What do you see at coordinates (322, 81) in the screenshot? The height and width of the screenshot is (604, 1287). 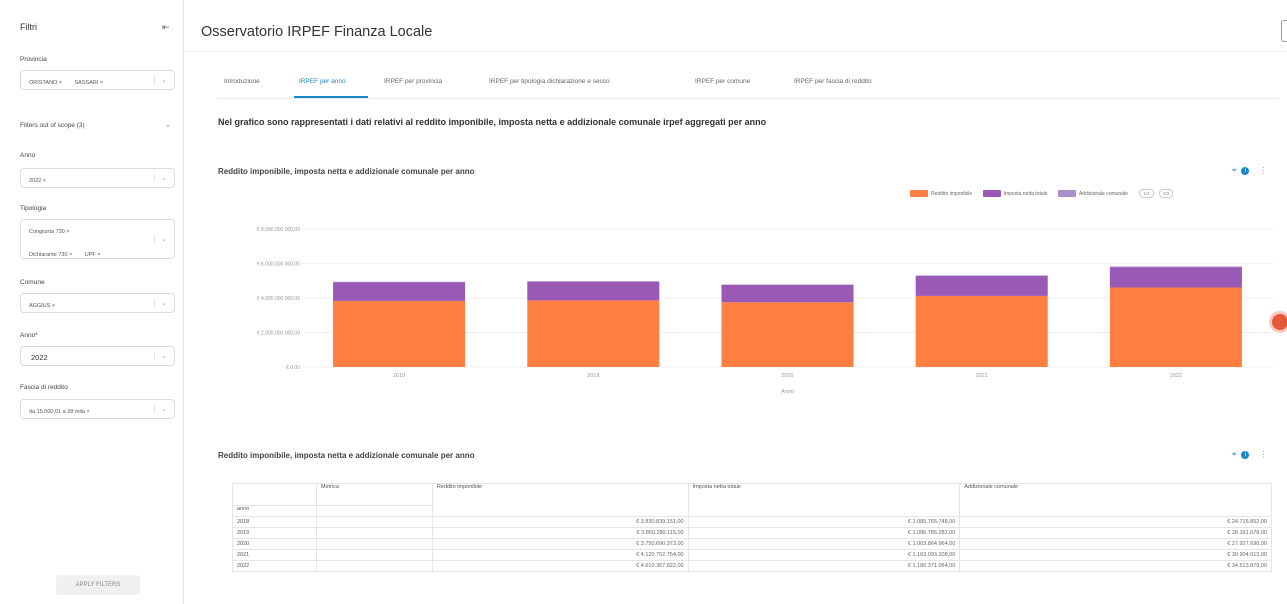 I see `tab-irpef-per-anno: IRPEF per anno` at bounding box center [322, 81].